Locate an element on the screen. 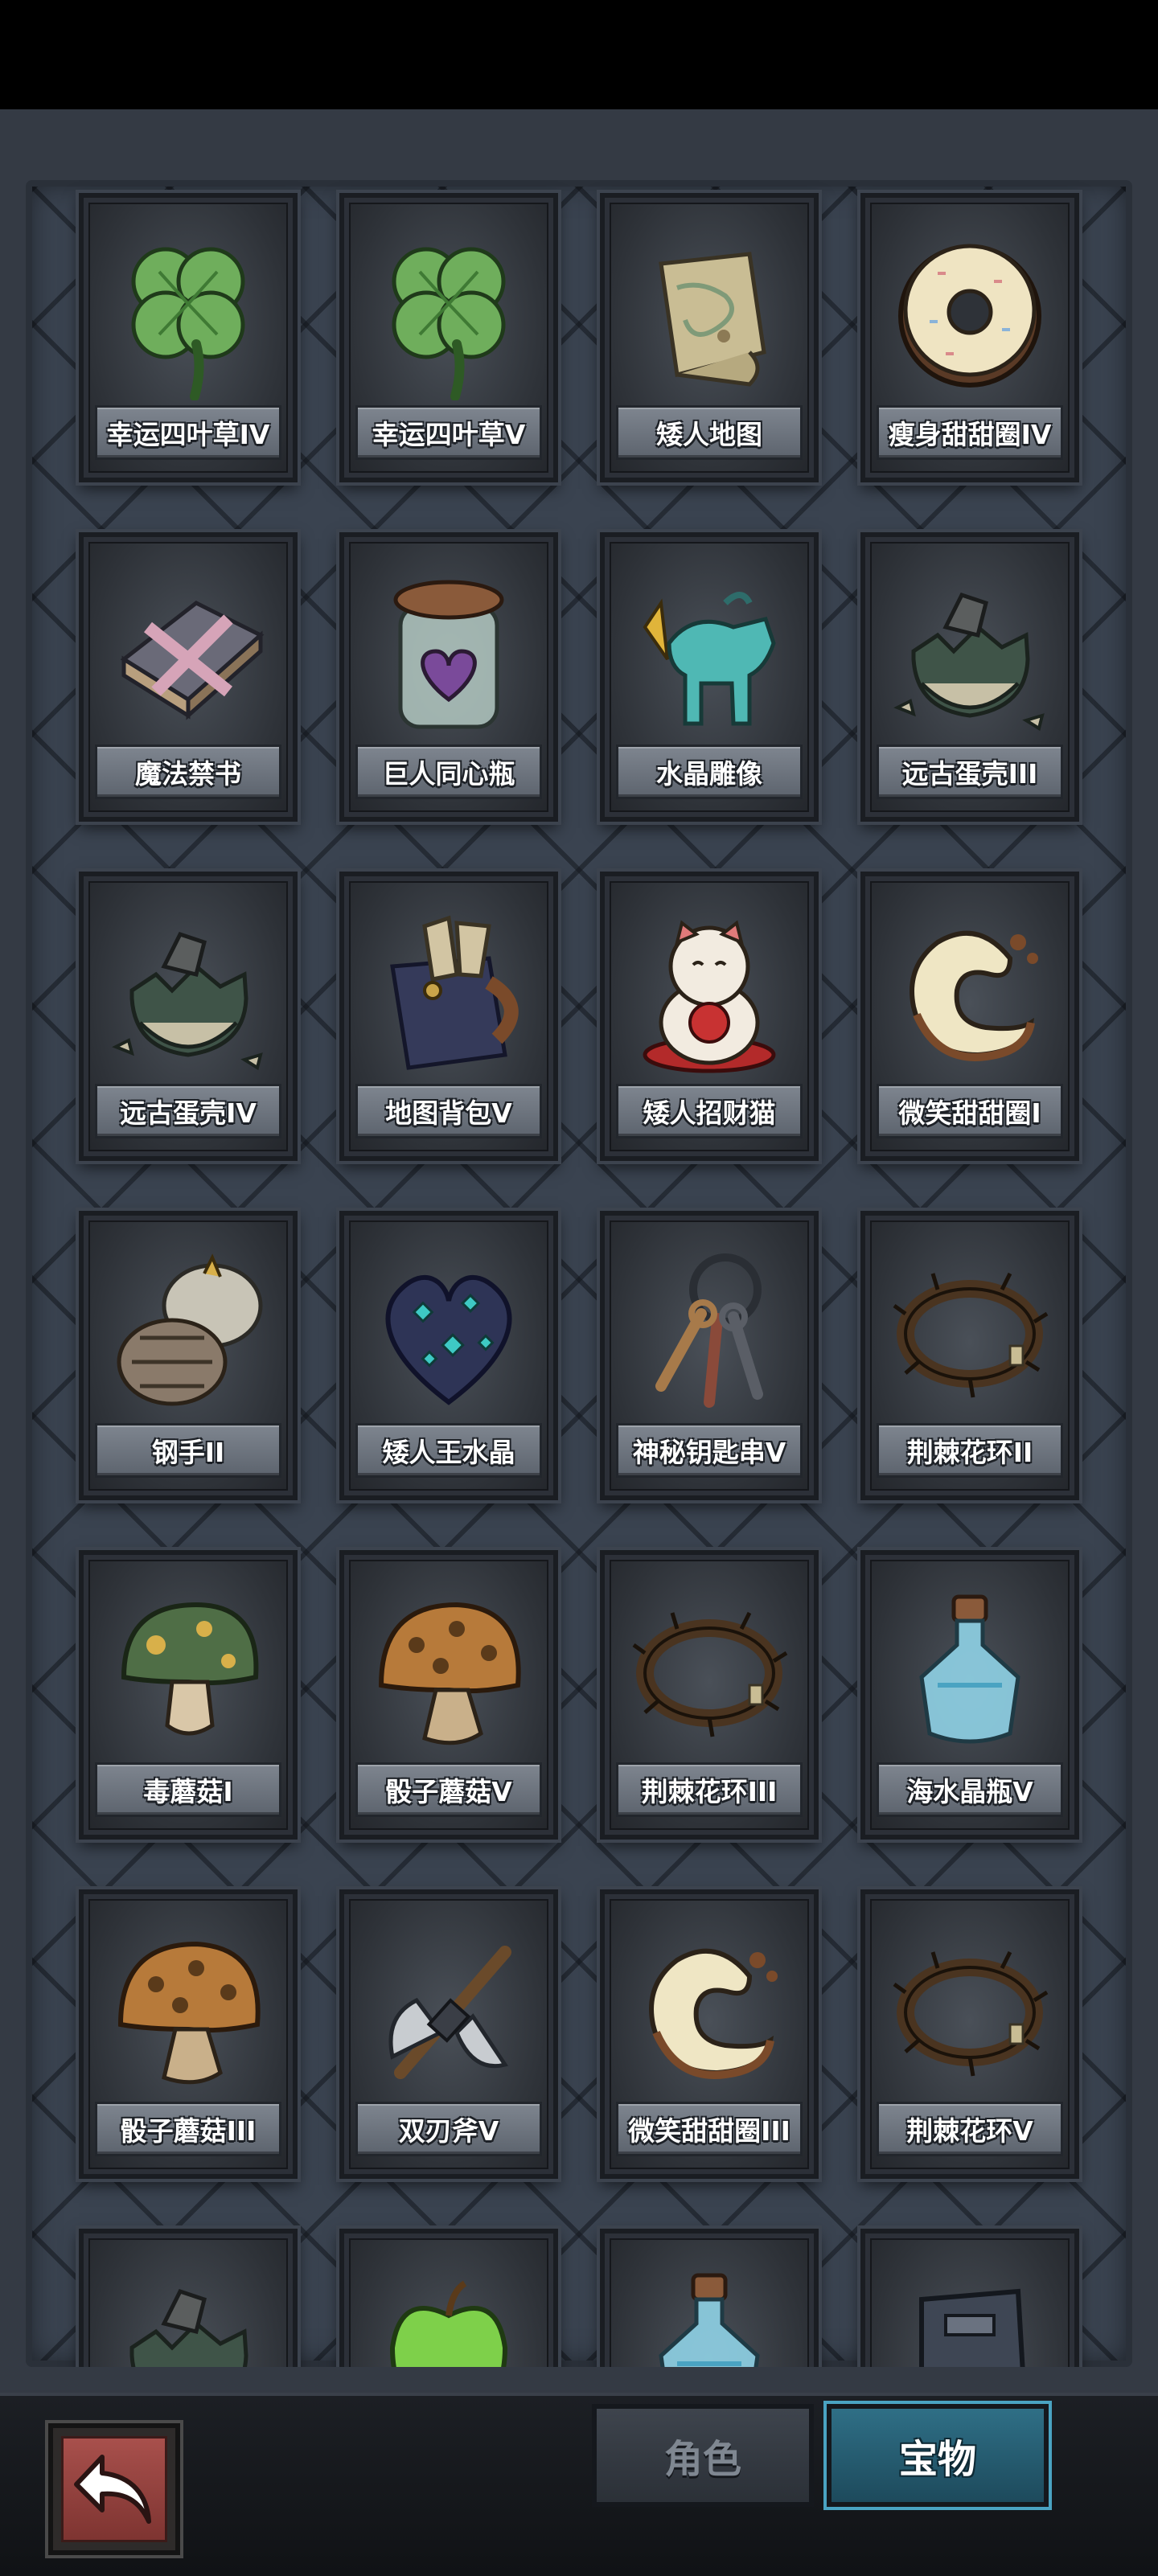 This screenshot has width=1158, height=2576. item-card-frame: 水晶雕像 is located at coordinates (709, 677).